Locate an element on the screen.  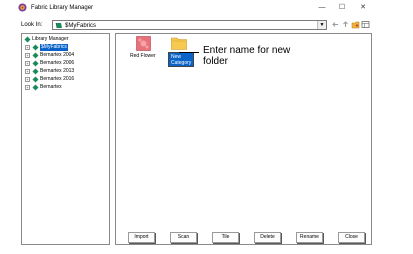
delete-button: Delete is located at coordinates (267, 237).